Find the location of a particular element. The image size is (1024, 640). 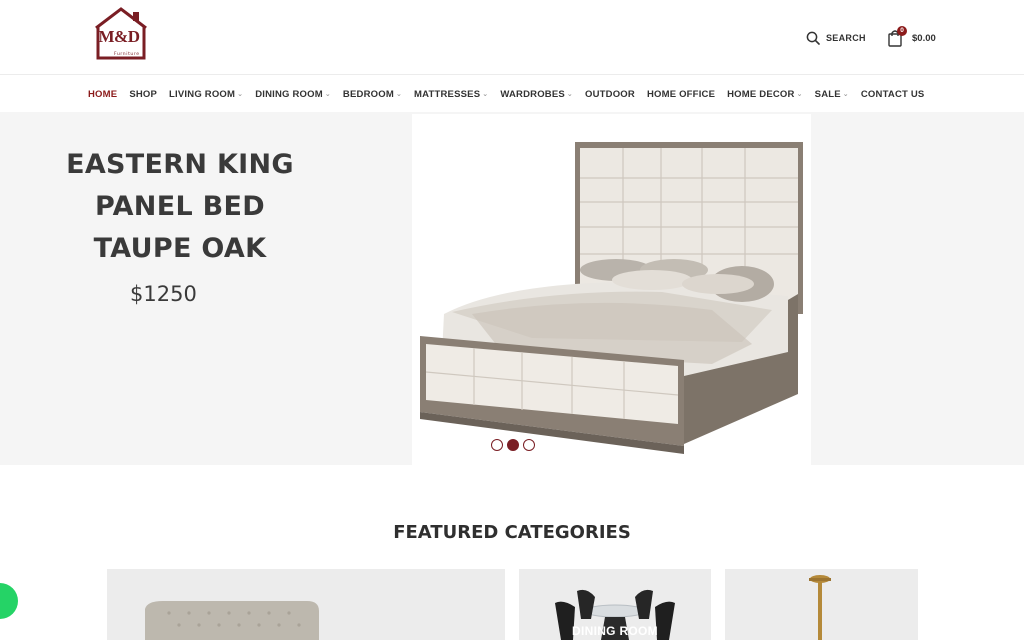

brand-logo: M&D Furniture is located at coordinates (121, 34).